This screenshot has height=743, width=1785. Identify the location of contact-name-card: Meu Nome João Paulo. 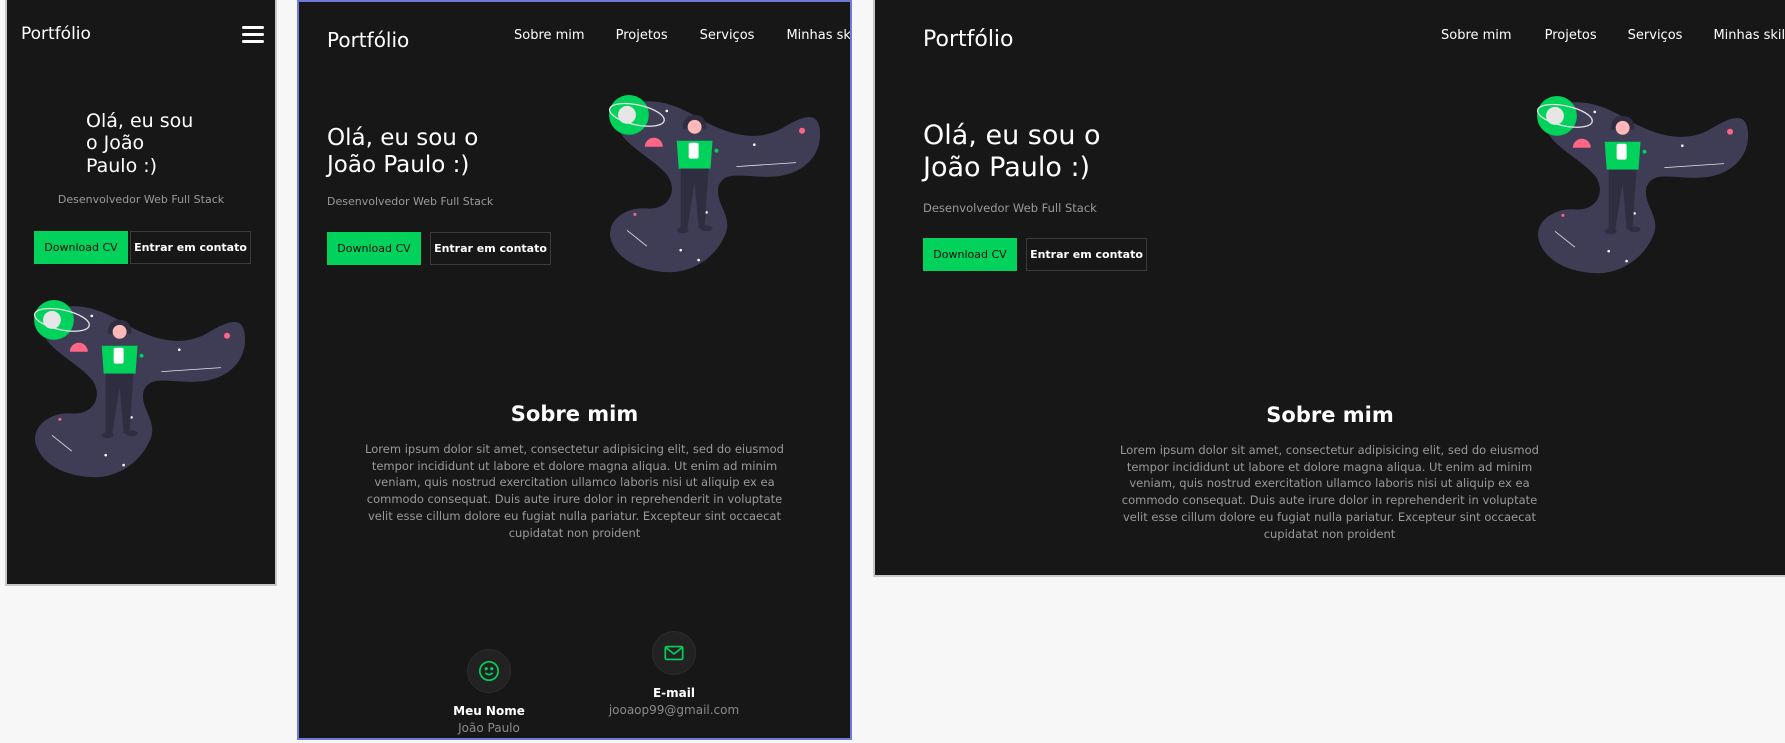
(489, 692).